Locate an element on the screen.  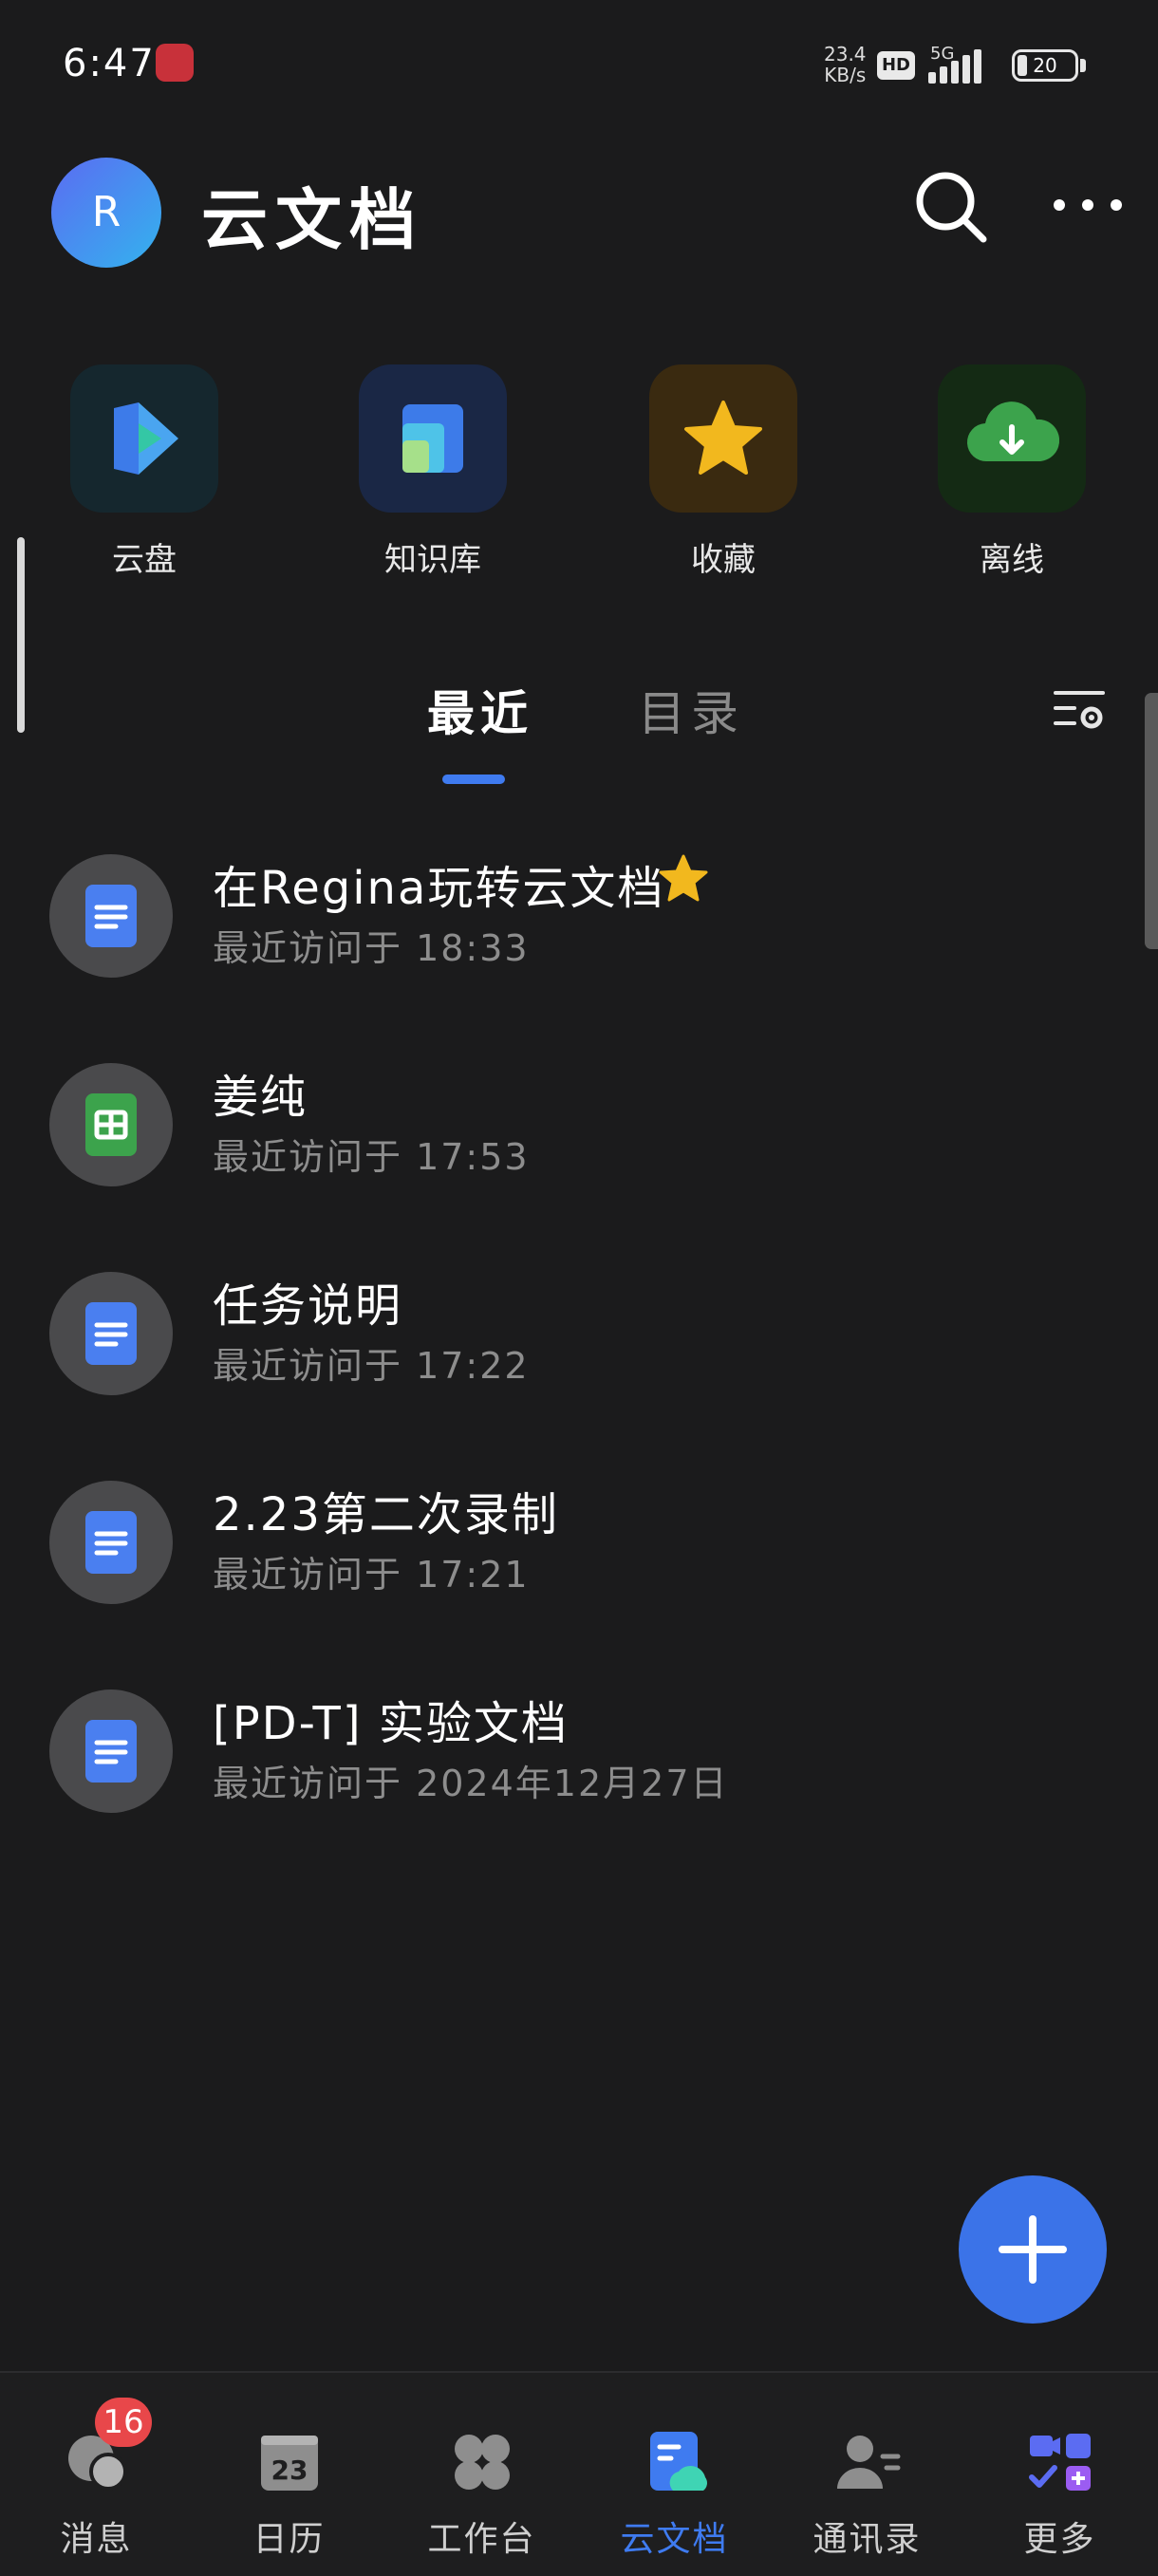
bottom-nav: 16 消息 23 日历 工作台 云文档 通讯录 更多 is located at coordinates (579, 2473).